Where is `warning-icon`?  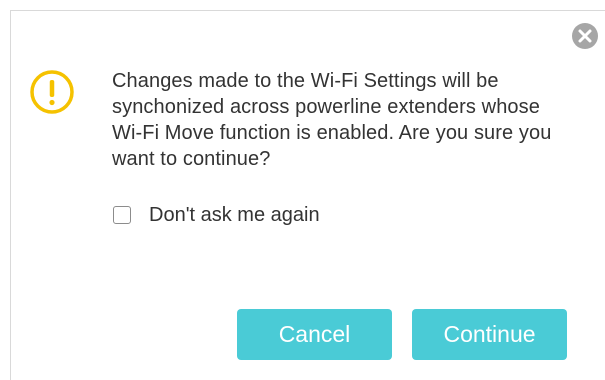
warning-icon is located at coordinates (52, 92).